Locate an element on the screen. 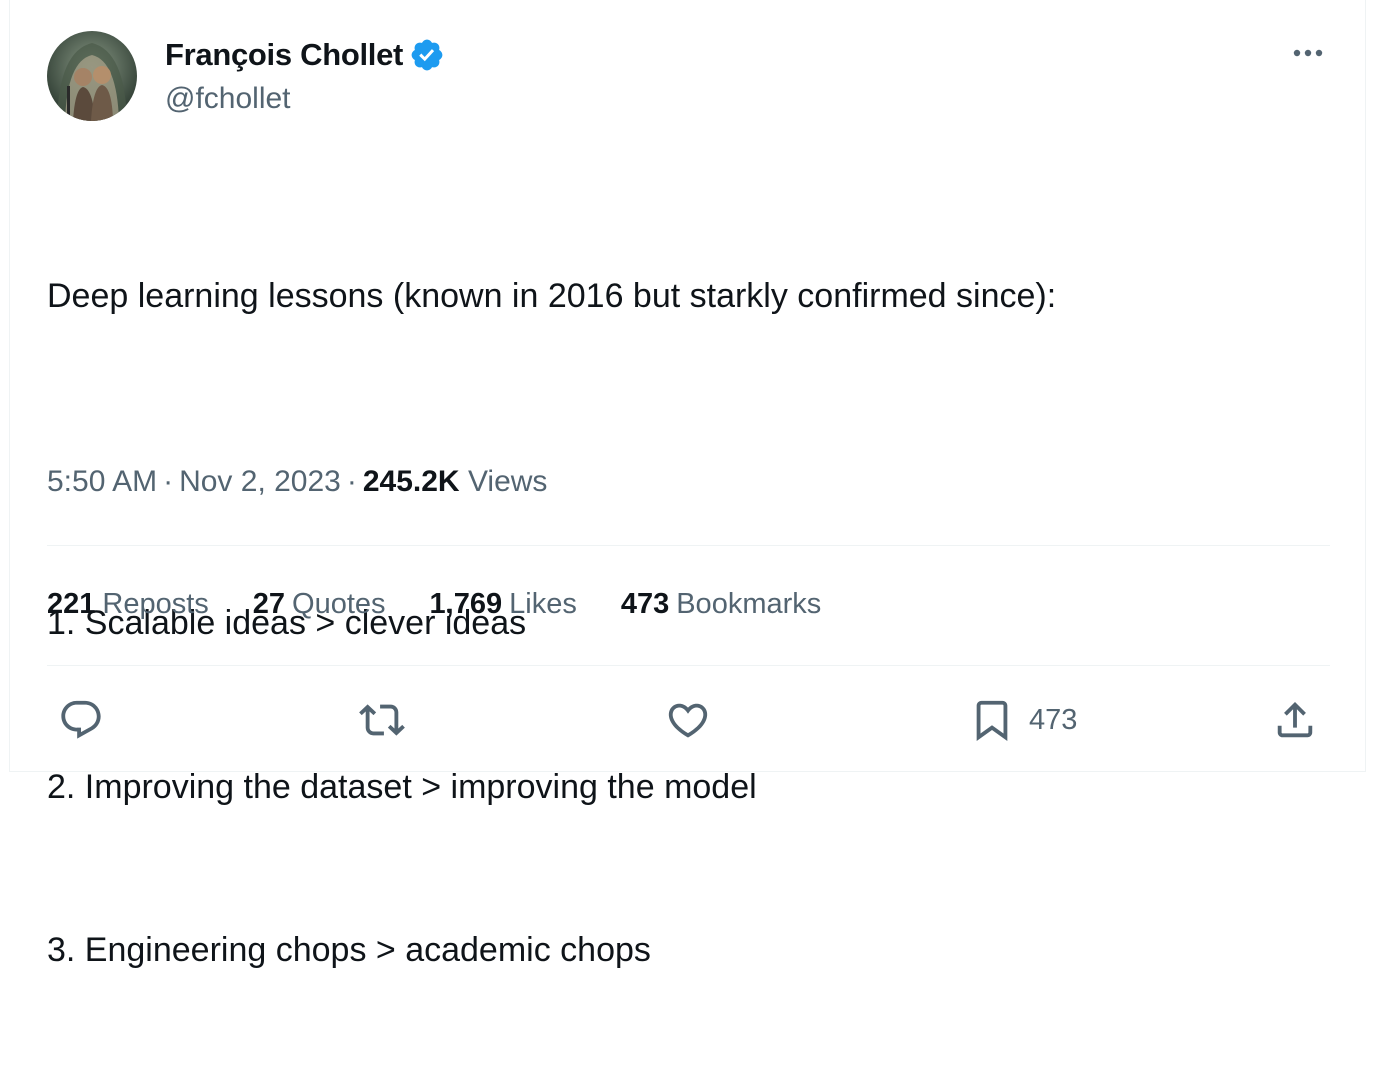  likes-count: 1,769 is located at coordinates (466, 604).